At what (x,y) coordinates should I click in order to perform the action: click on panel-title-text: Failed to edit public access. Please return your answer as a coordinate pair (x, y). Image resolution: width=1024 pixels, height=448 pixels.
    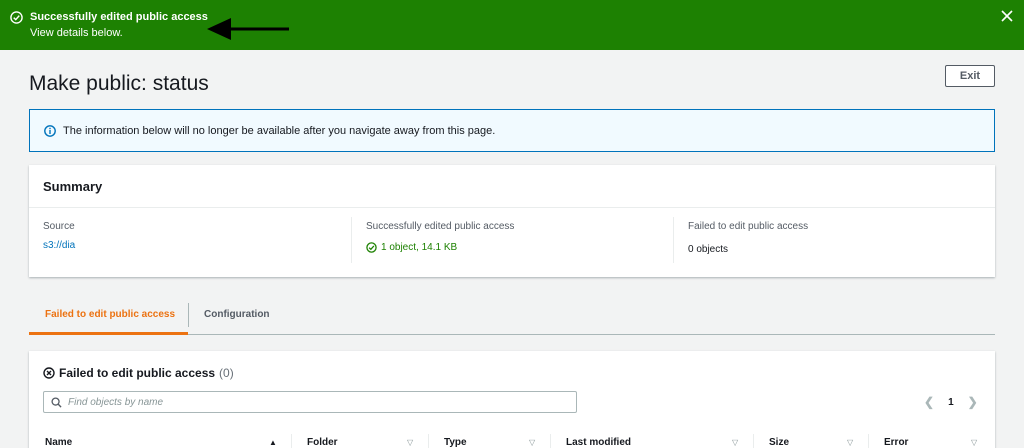
    Looking at the image, I should click on (137, 373).